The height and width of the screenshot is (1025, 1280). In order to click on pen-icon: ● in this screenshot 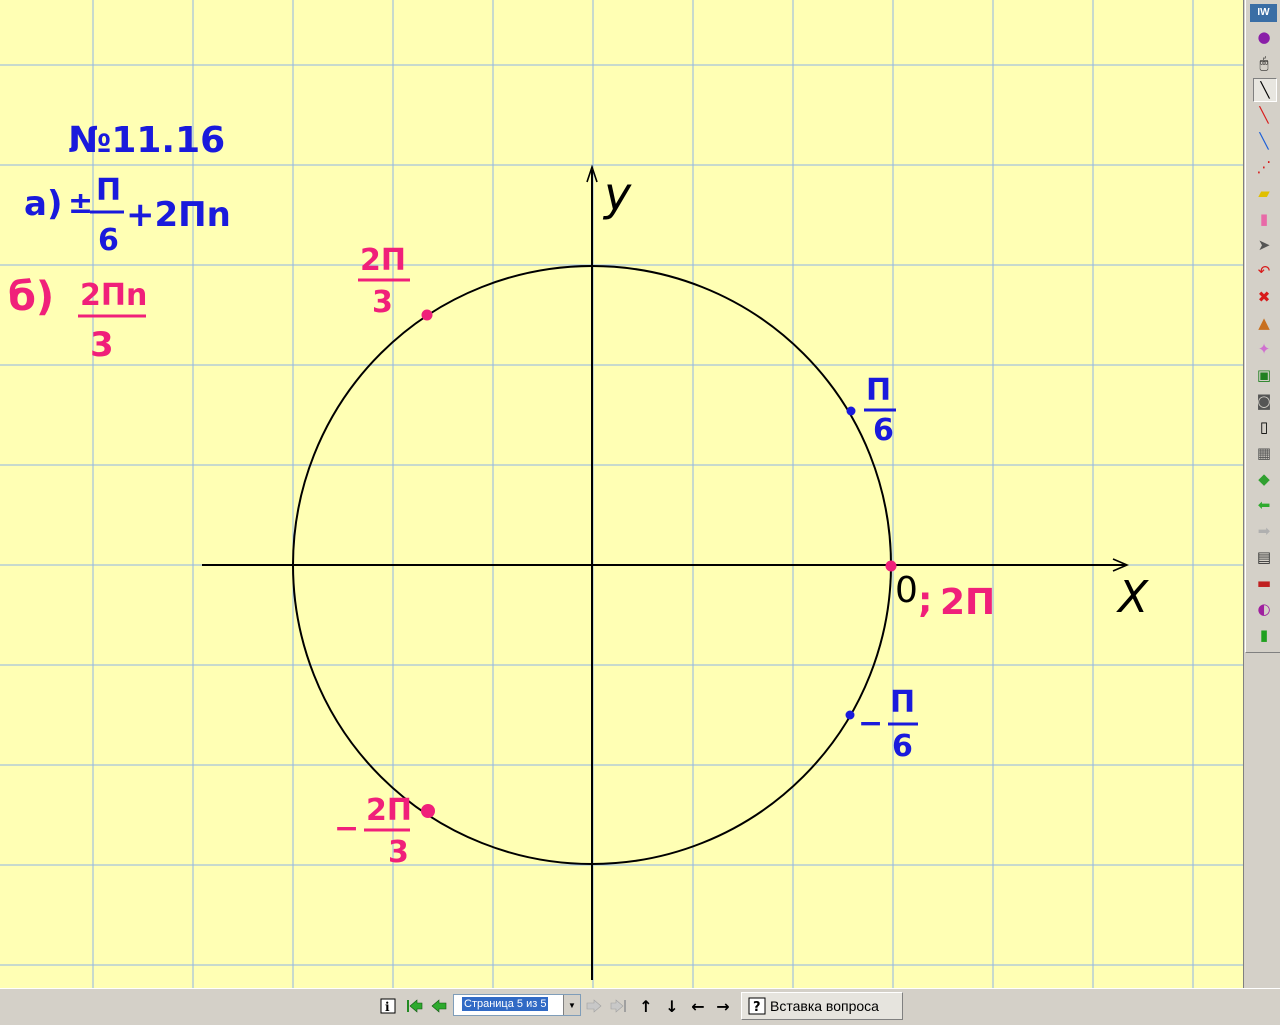, I will do `click(1264, 37)`.